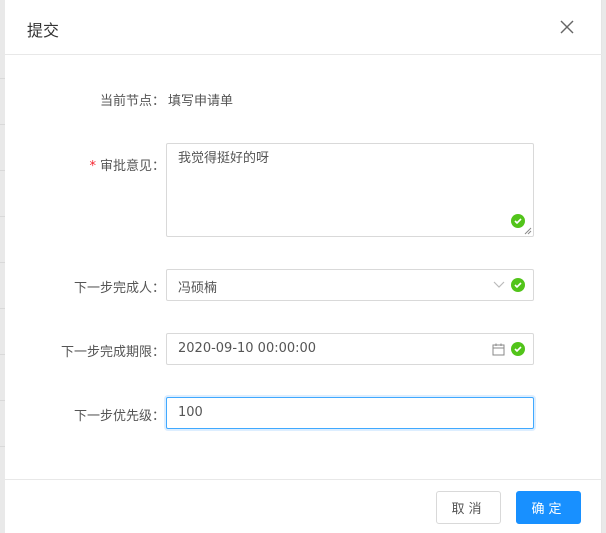 Image resolution: width=606 pixels, height=533 pixels. Describe the element at coordinates (604, 266) in the screenshot. I see `background-page-edge-right` at that location.